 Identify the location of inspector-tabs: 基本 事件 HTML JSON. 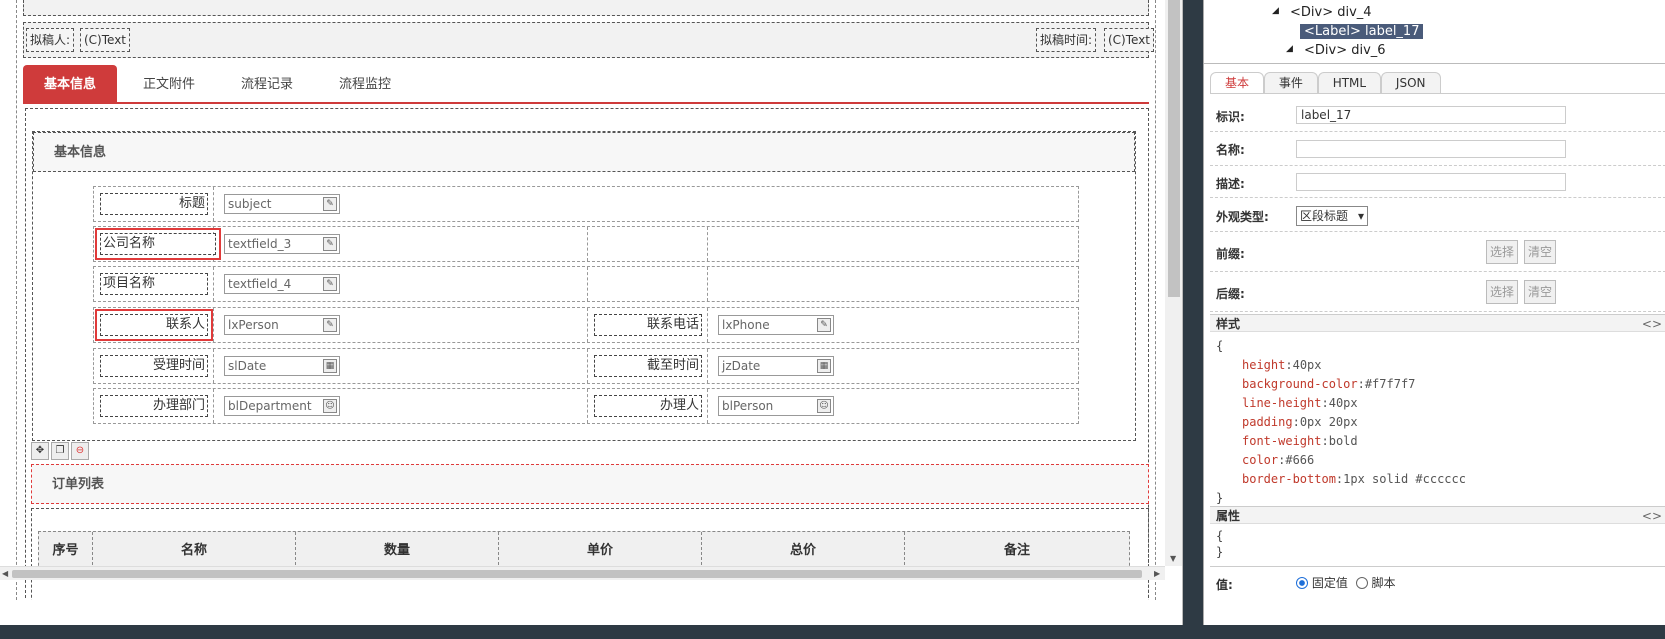
(1437, 83).